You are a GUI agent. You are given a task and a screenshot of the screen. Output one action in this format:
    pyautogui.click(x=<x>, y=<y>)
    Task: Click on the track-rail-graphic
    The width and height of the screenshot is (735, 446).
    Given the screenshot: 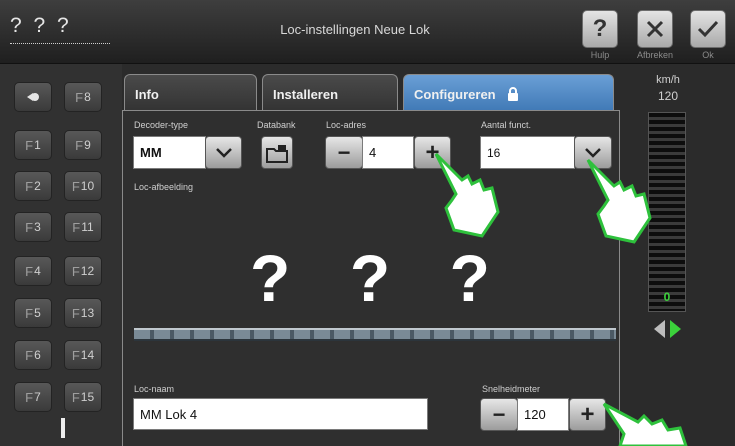 What is the action you would take?
    pyautogui.click(x=375, y=334)
    